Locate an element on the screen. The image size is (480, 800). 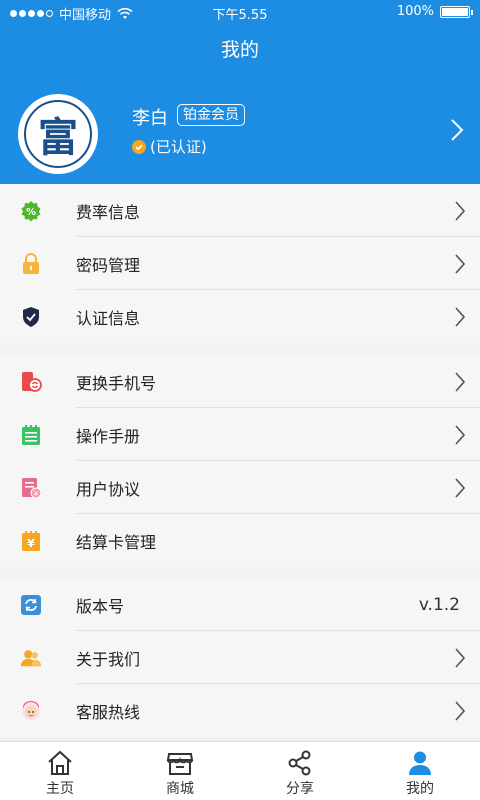
agreement-icon: ¥ is located at coordinates (31, 488).